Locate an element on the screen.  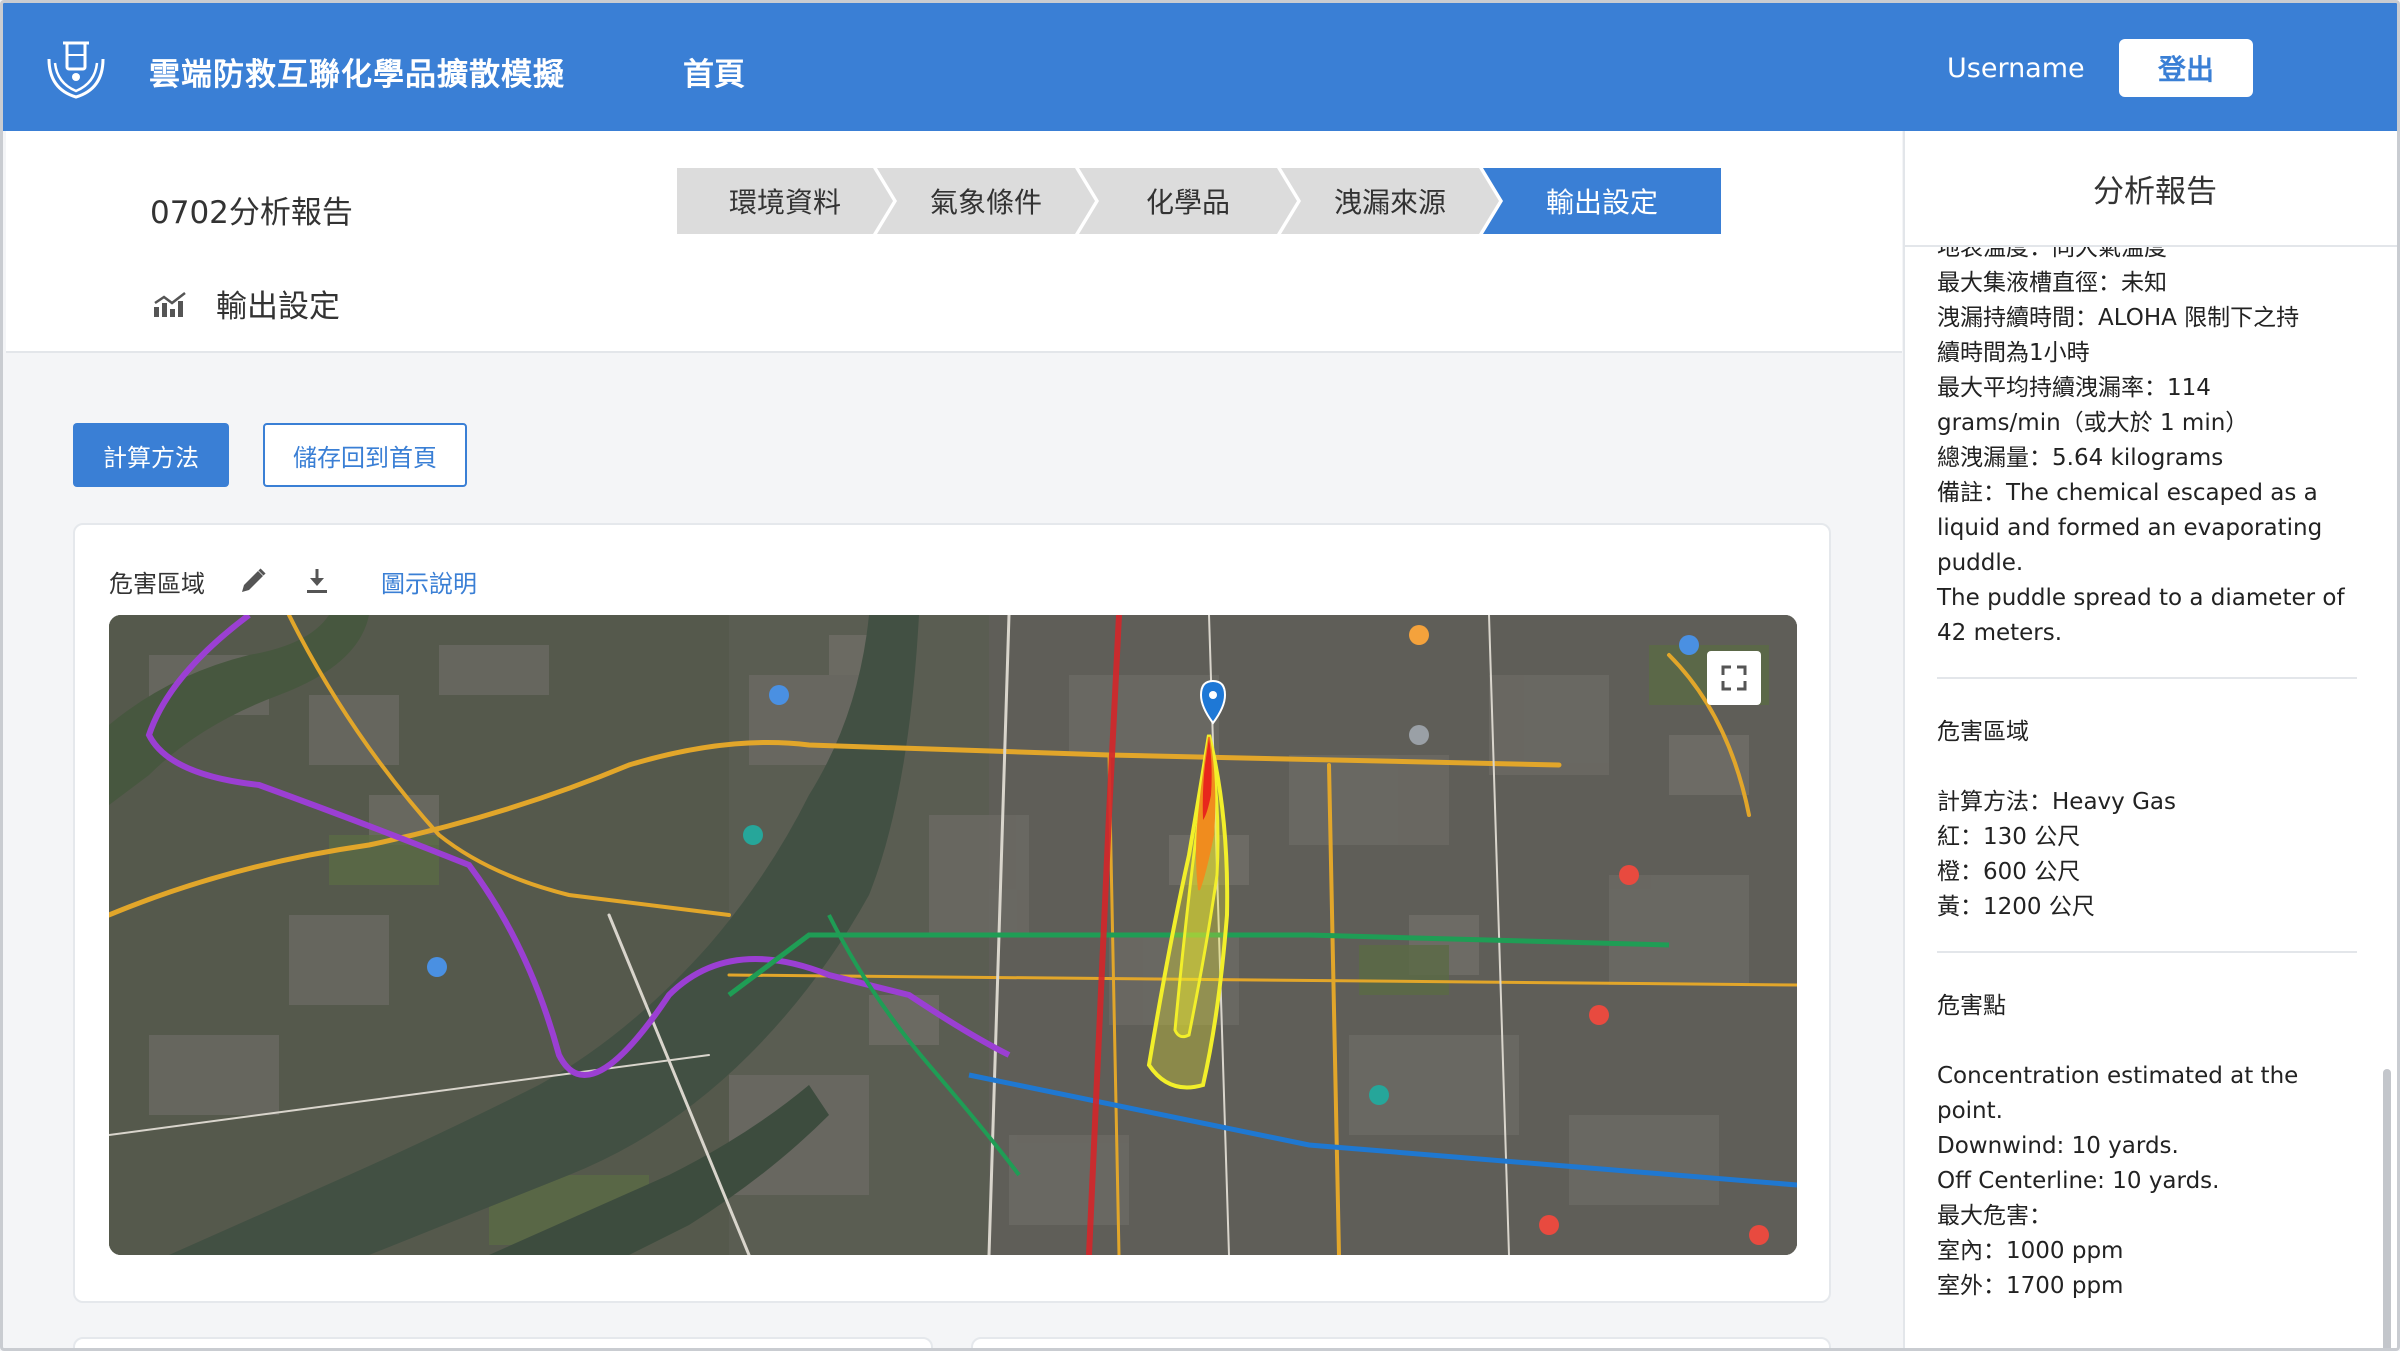
report-line: 洩漏持續時間：ALOHA 限制下之持 is located at coordinates (2118, 318).